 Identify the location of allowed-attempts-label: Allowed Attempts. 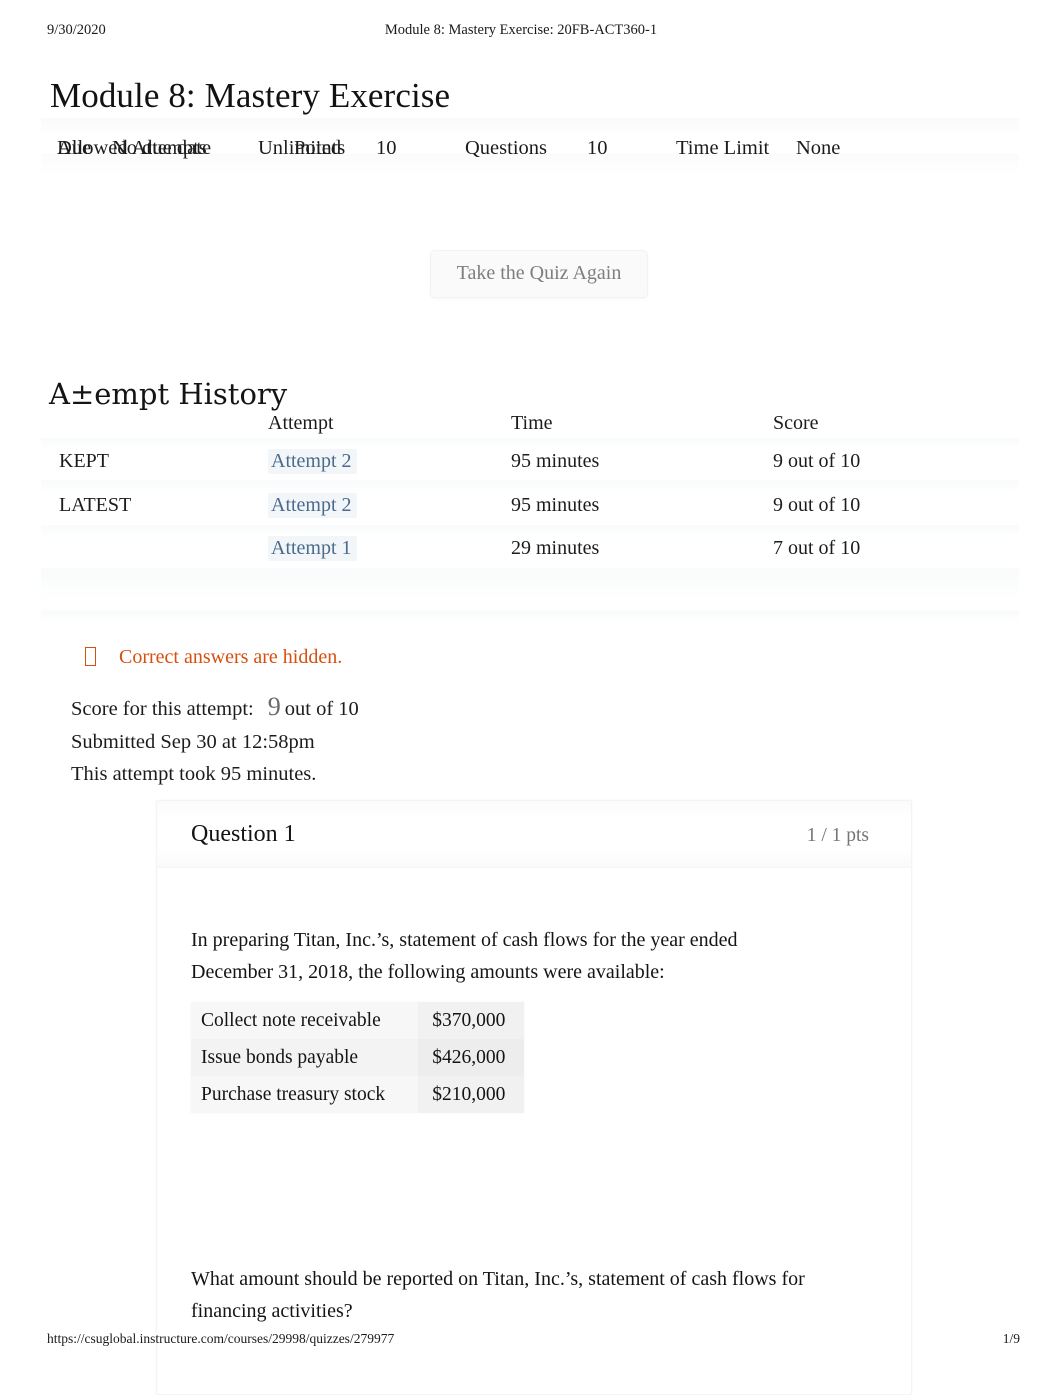
(132, 148).